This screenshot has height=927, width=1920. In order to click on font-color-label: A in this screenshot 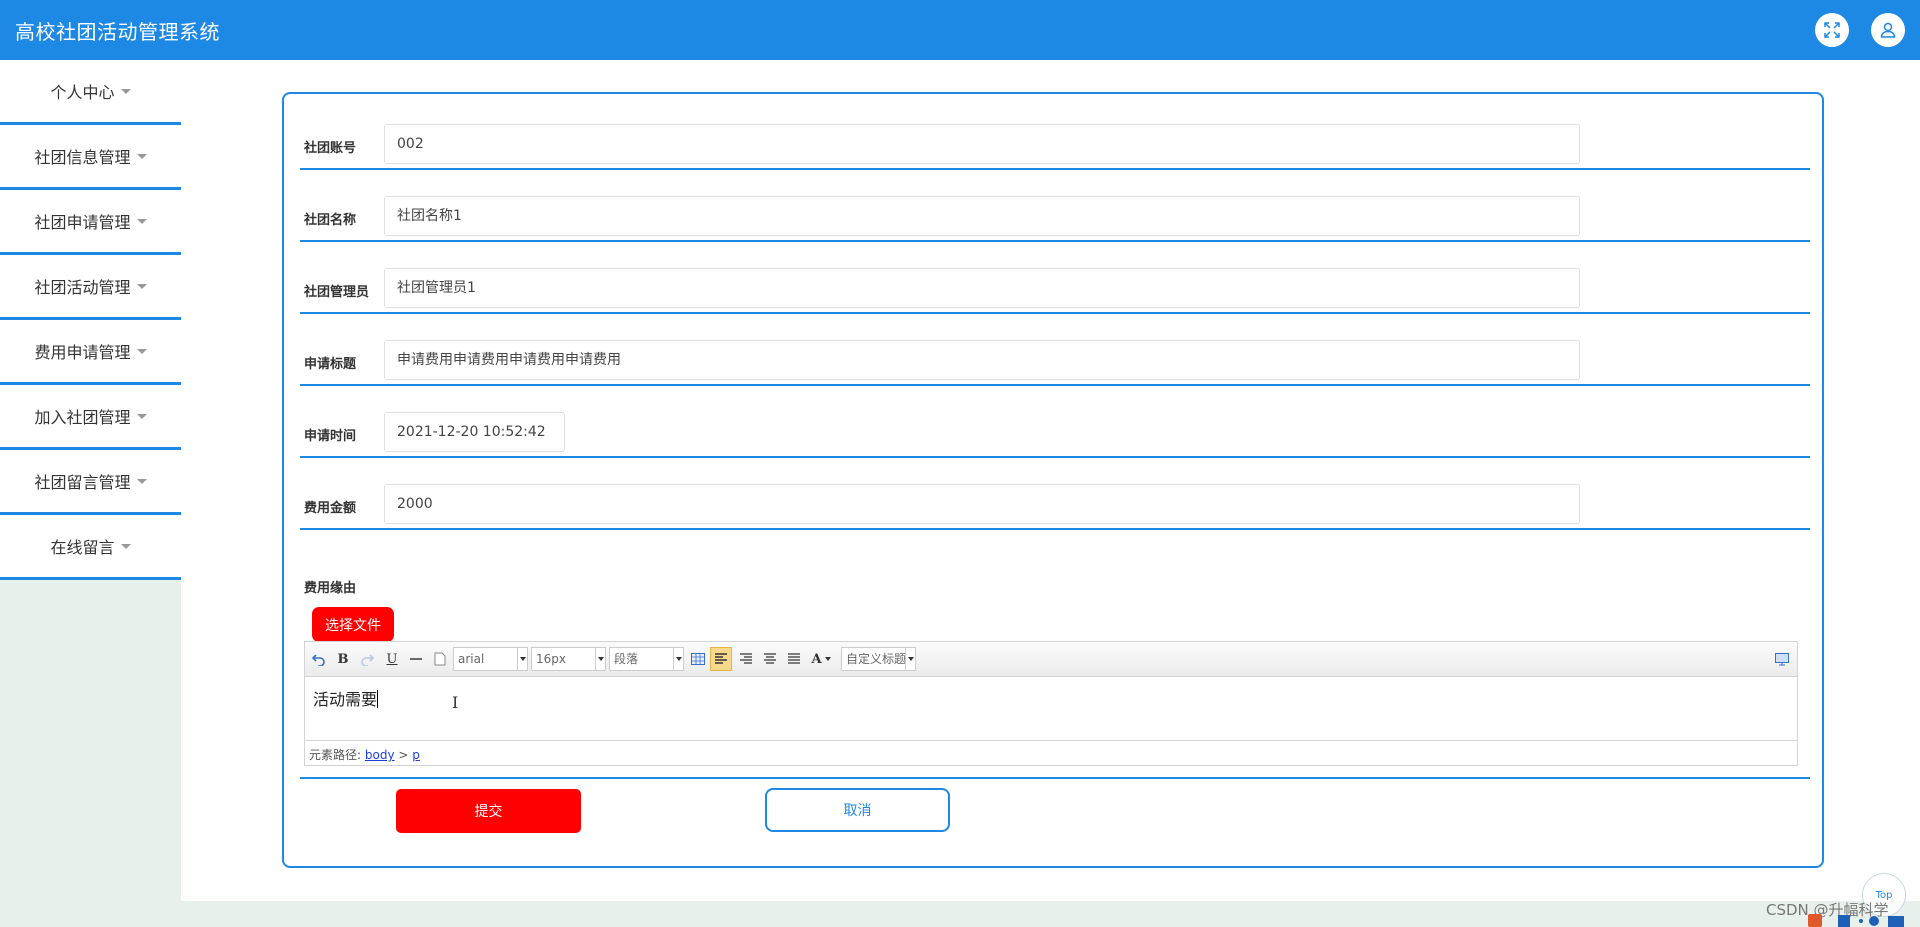, I will do `click(816, 659)`.